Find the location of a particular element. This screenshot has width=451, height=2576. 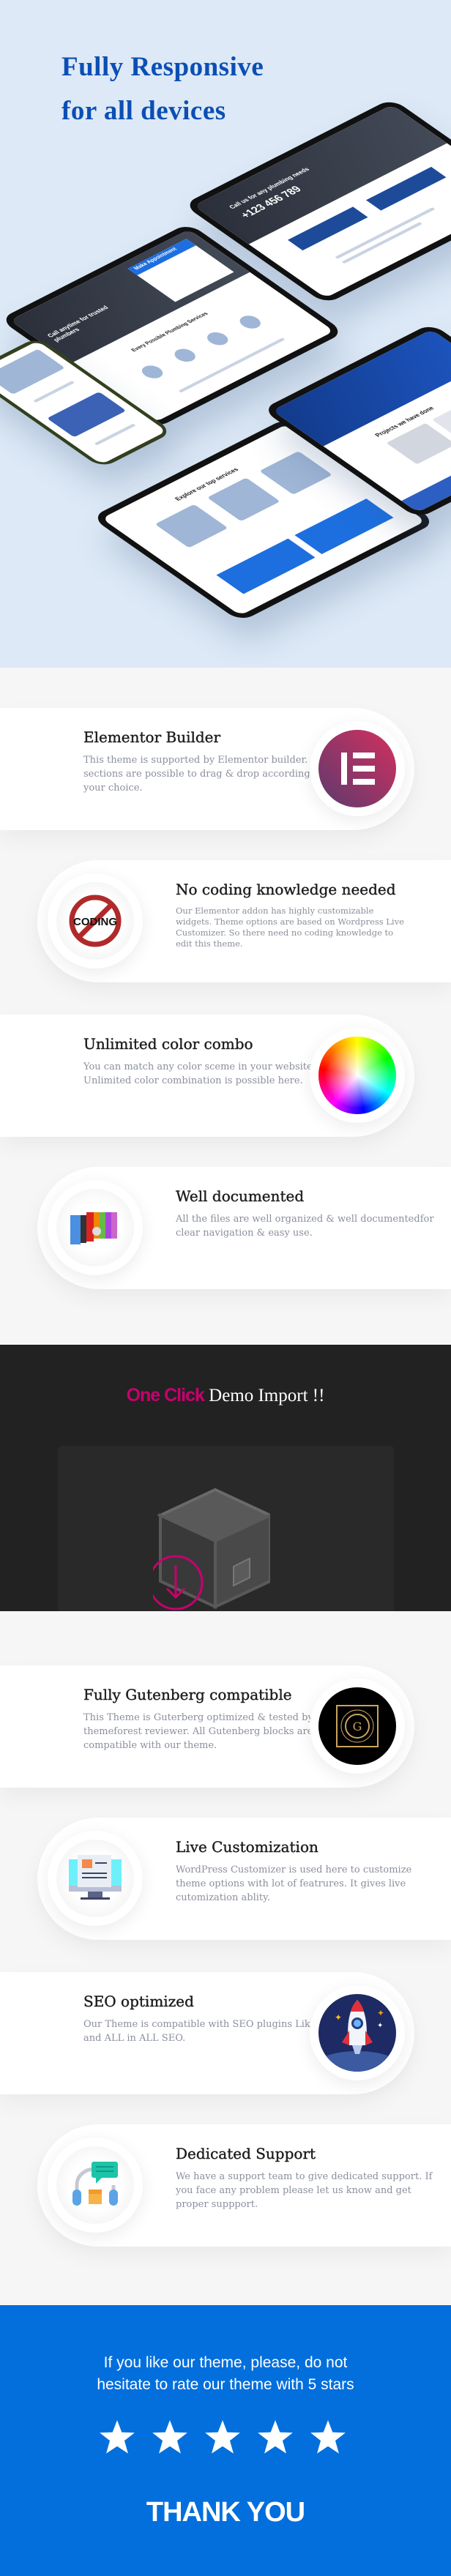

rating-line1: If you like our theme, please, do not is located at coordinates (225, 2362).